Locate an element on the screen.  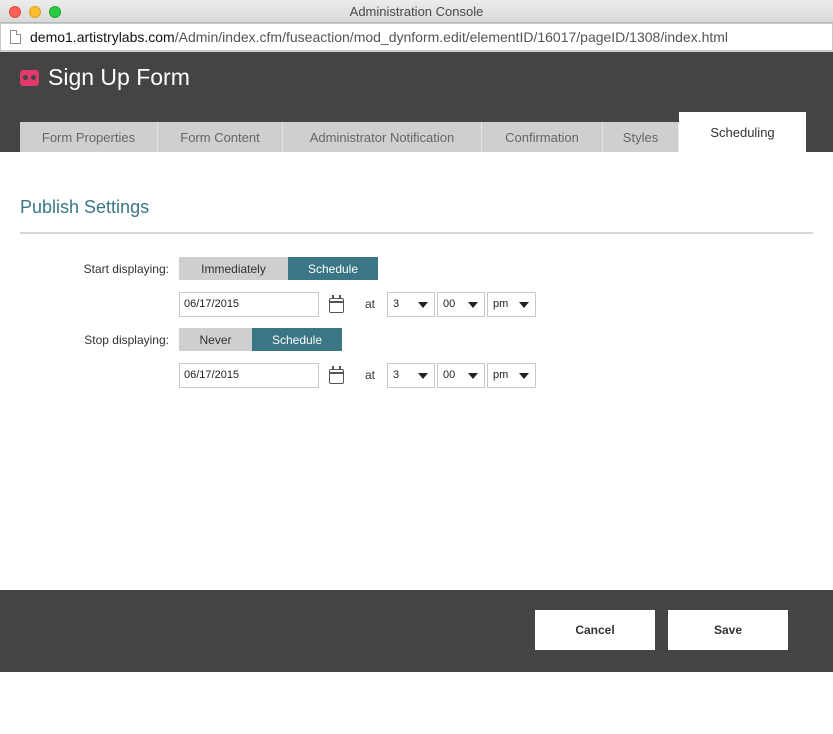
start-calendar-icon is located at coordinates (336, 304).